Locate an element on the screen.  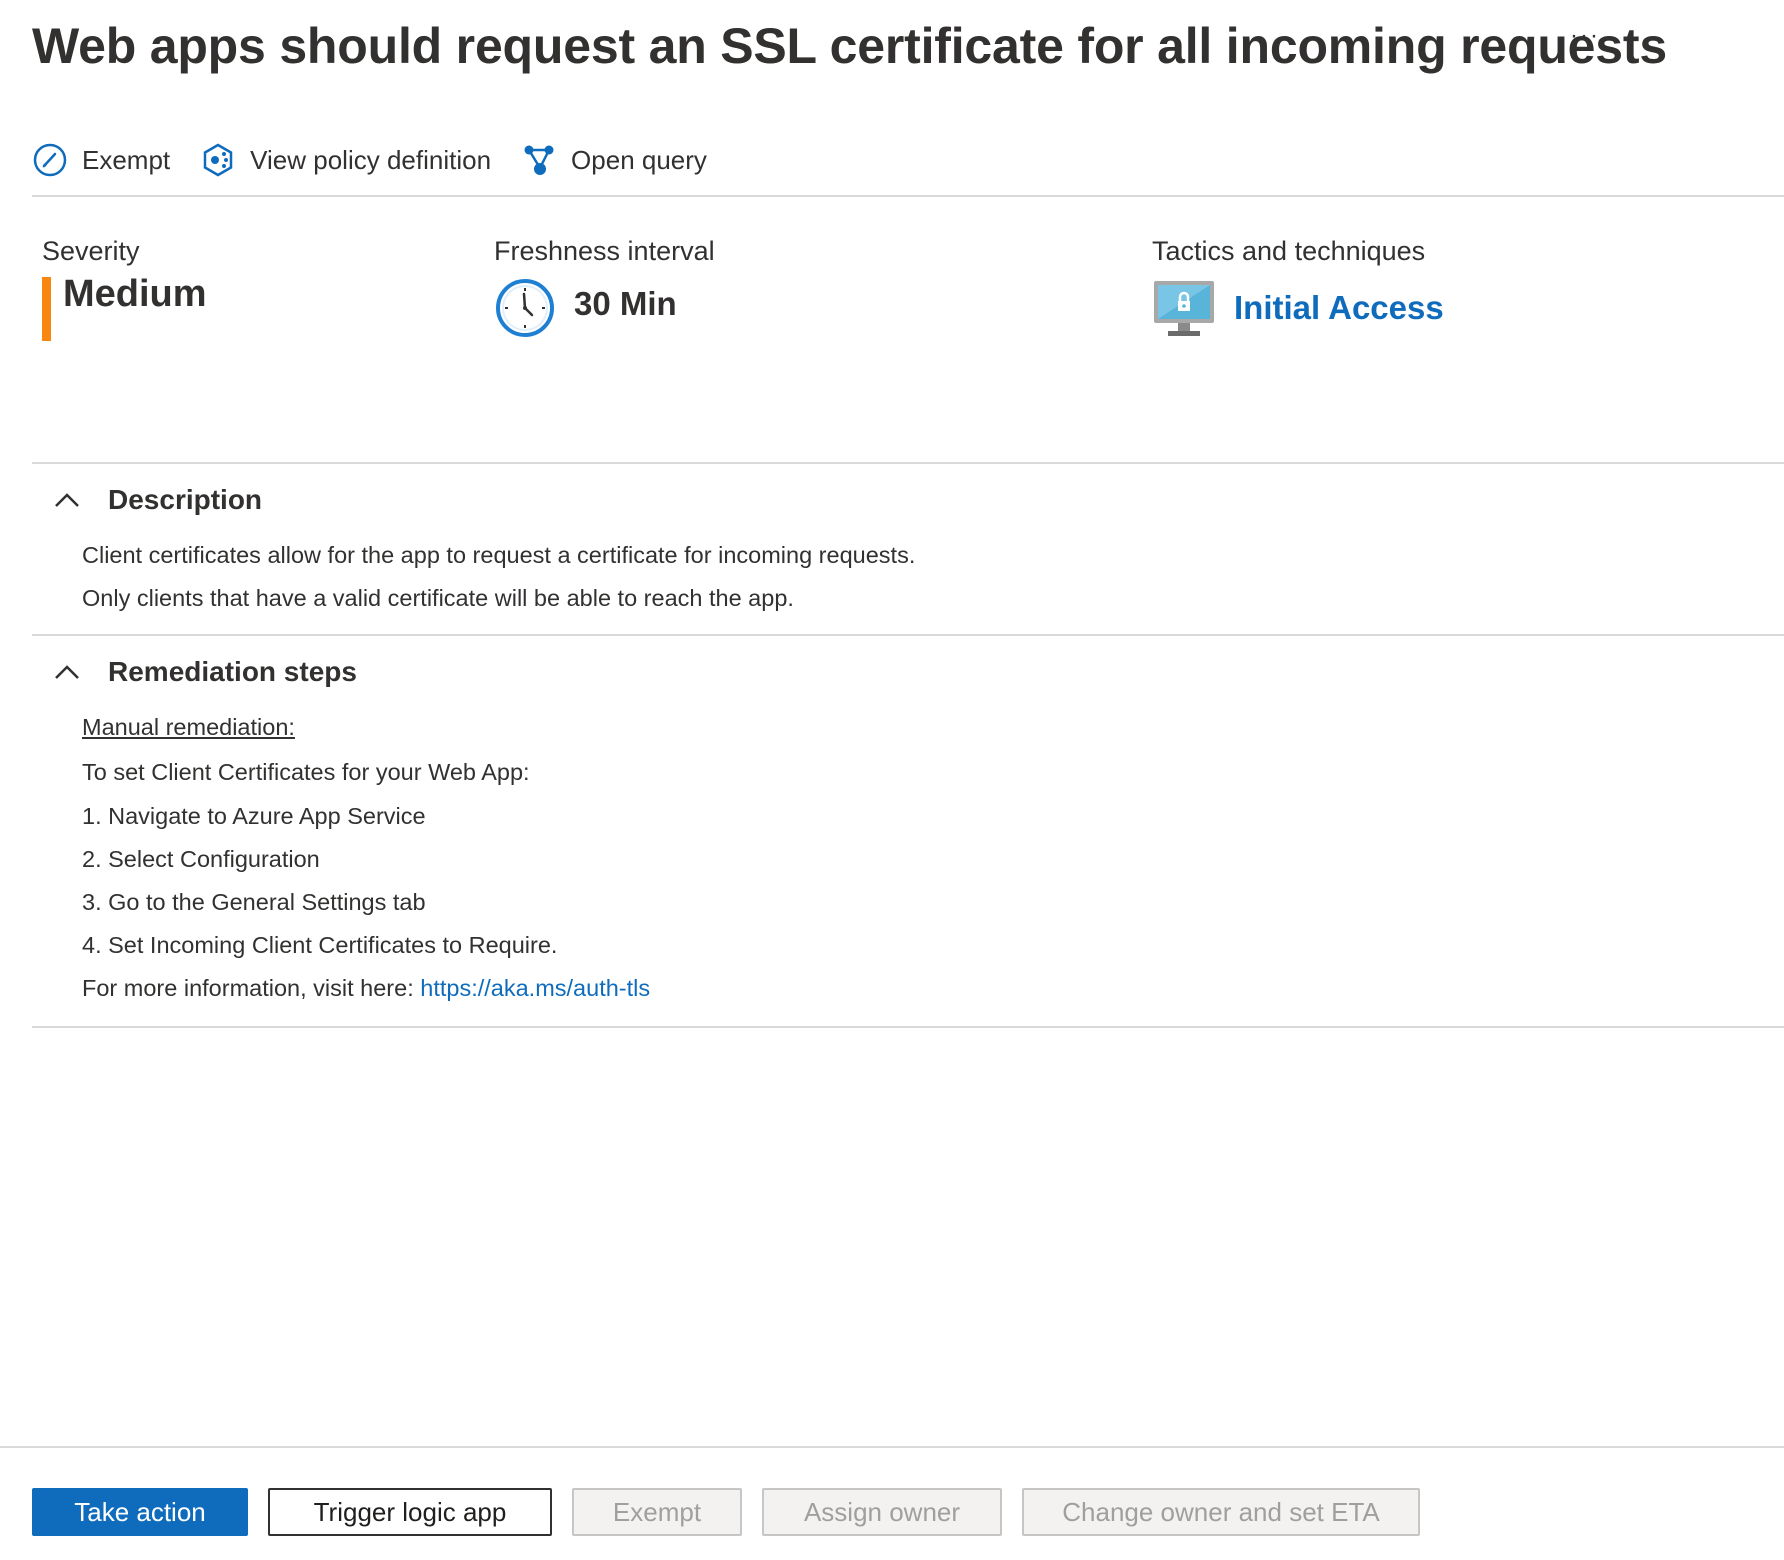
description-section-toggle: Description is located at coordinates (157, 500).